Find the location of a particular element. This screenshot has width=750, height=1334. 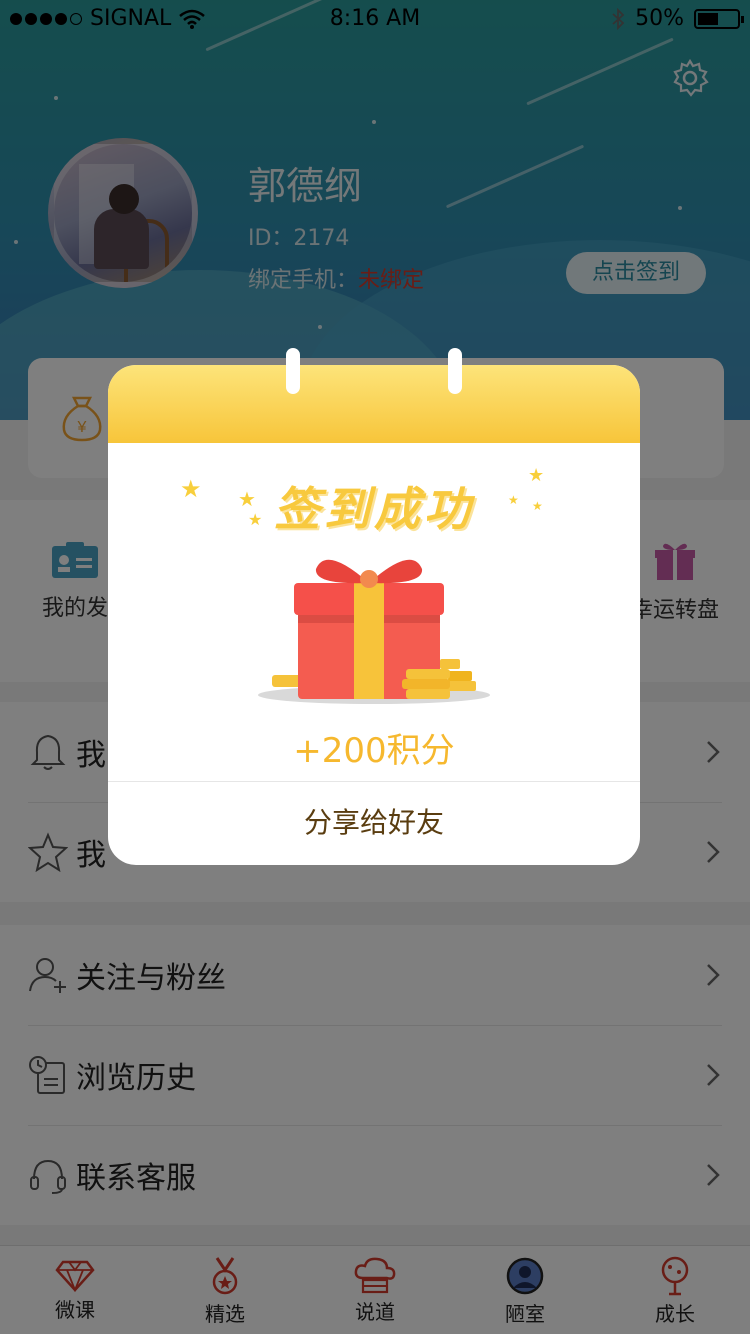

points-reward: +200积分 is located at coordinates (374, 751).